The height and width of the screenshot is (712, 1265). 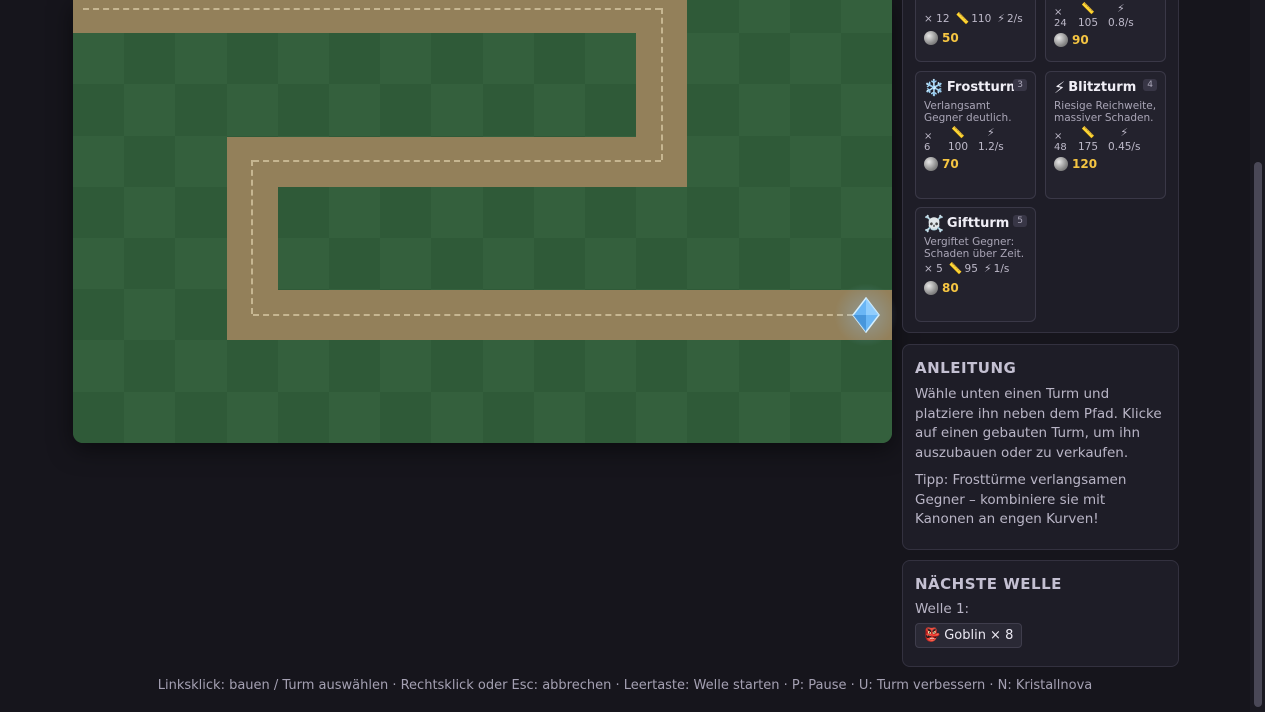 What do you see at coordinates (866, 315) in the screenshot?
I see `diamond-crystal-icon` at bounding box center [866, 315].